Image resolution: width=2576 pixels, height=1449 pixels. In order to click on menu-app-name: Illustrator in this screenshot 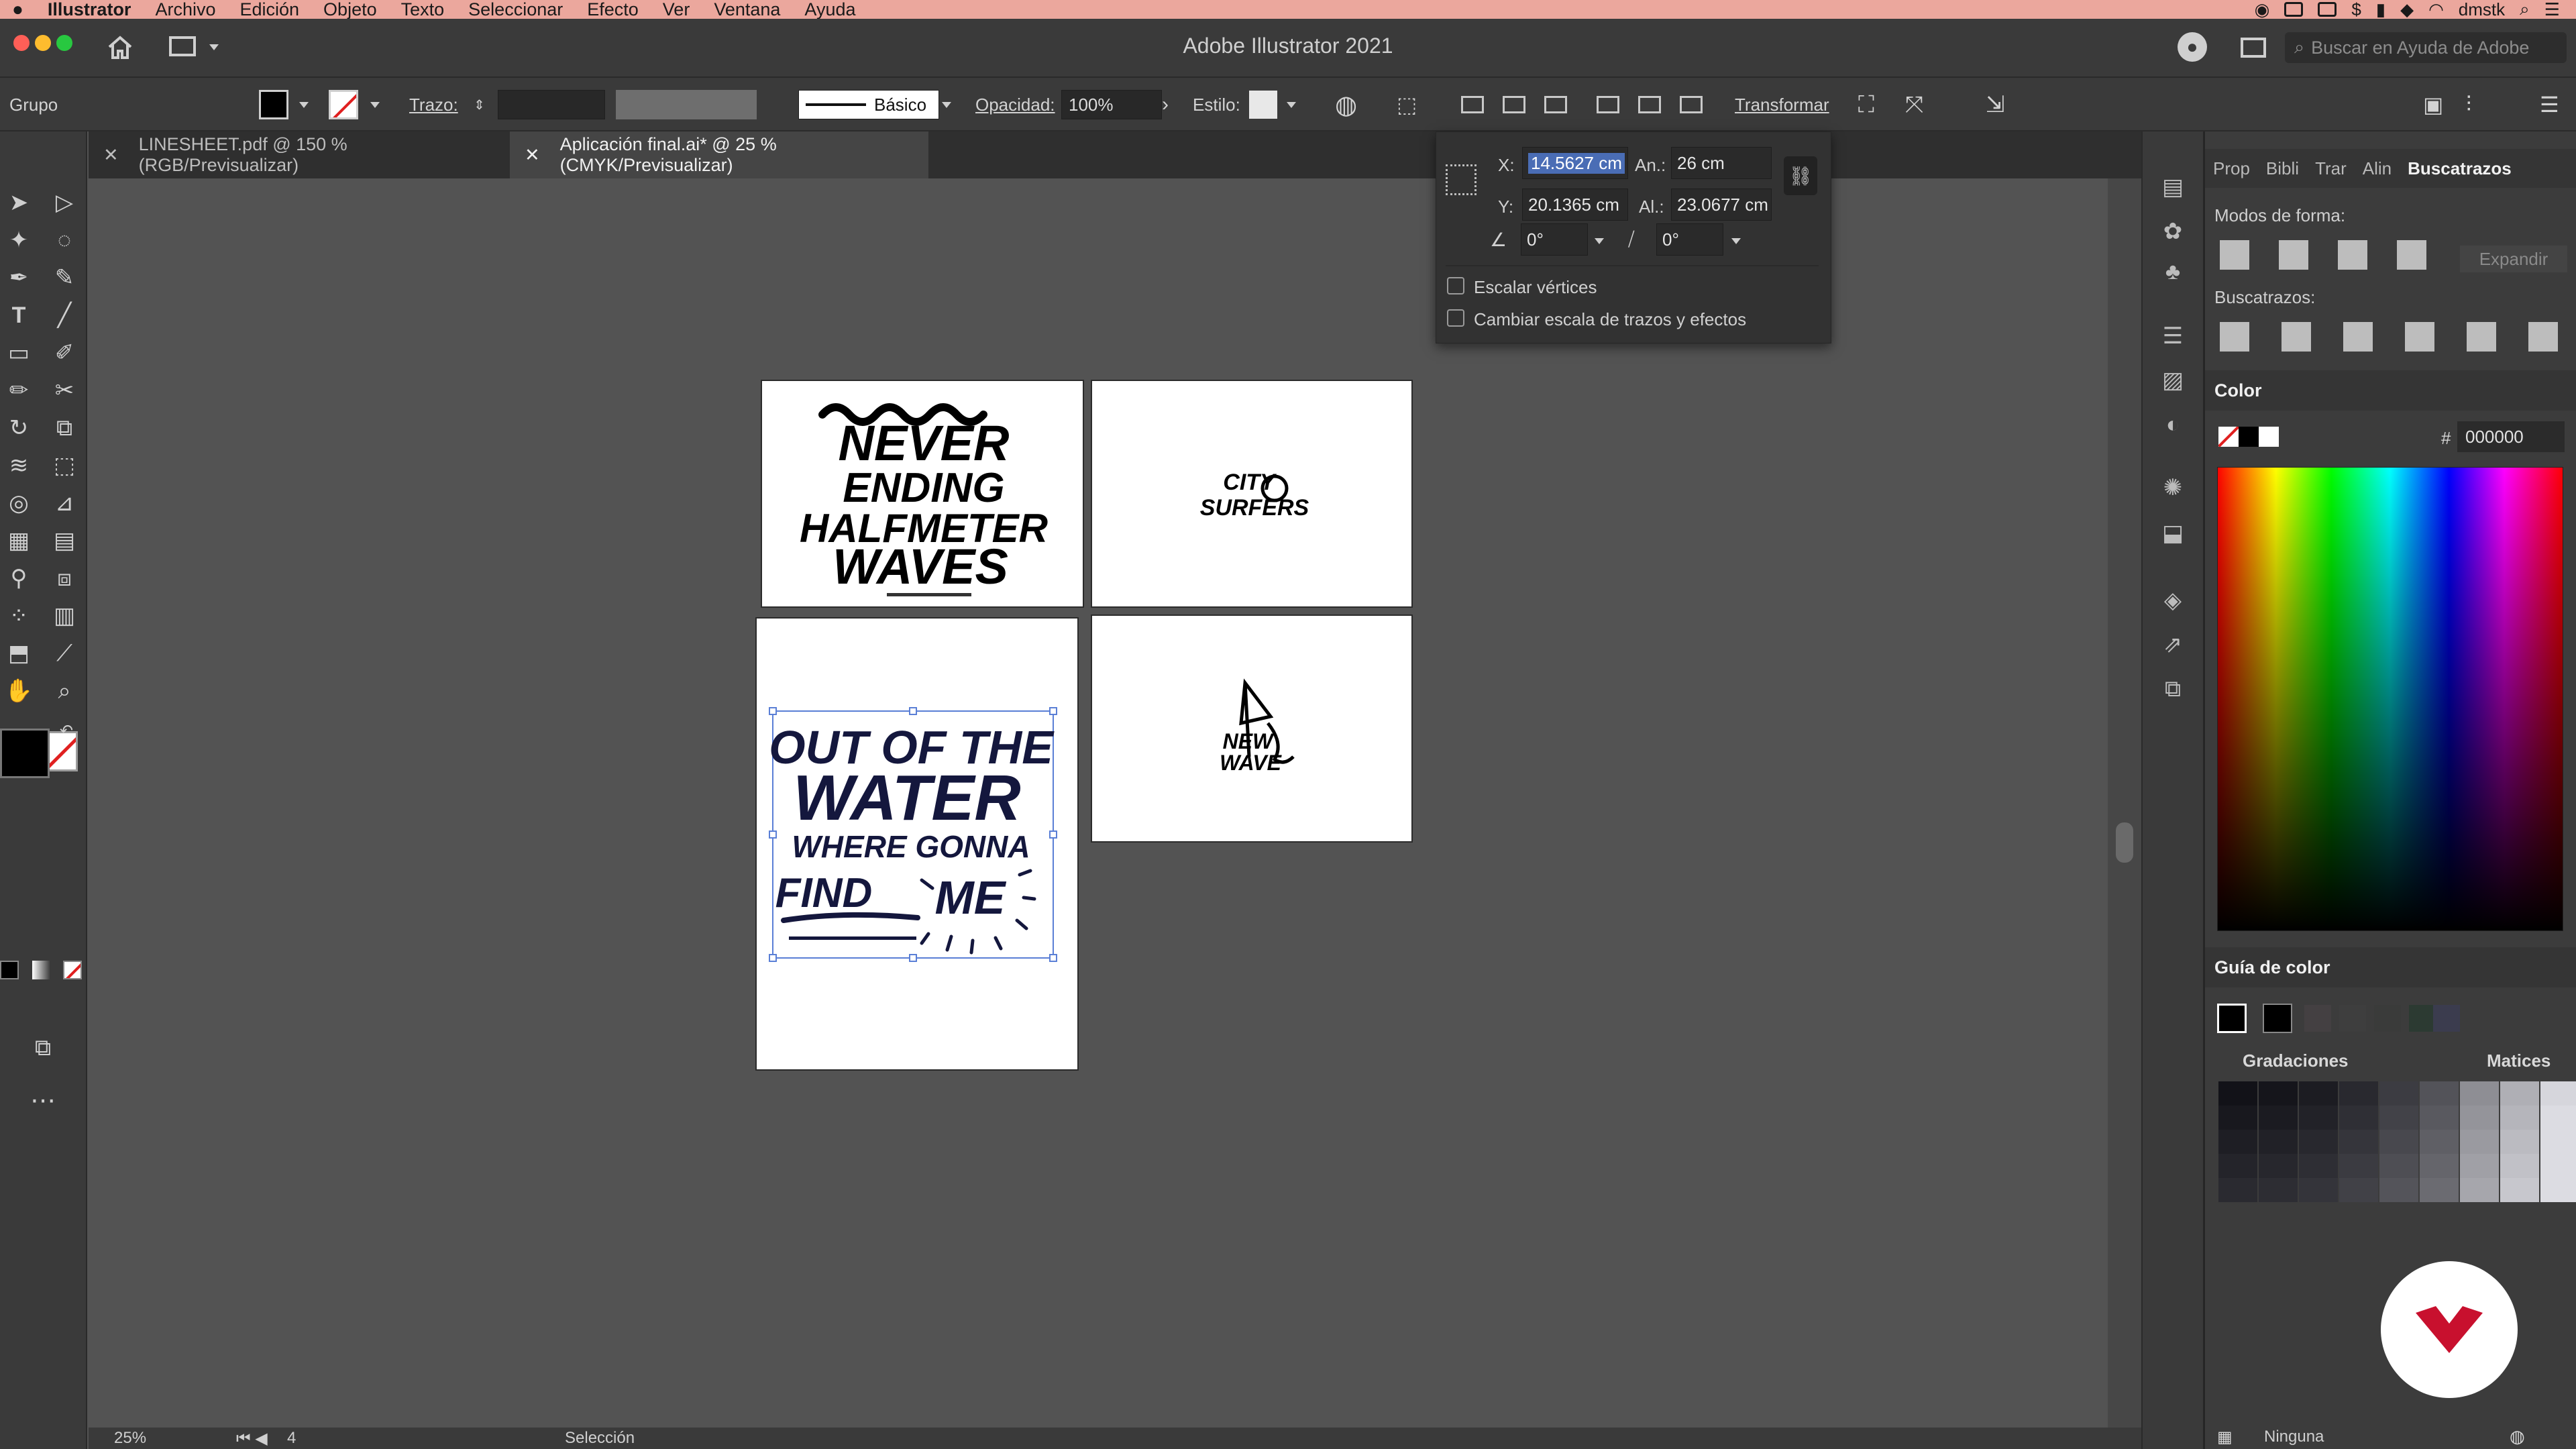, I will do `click(89, 10)`.